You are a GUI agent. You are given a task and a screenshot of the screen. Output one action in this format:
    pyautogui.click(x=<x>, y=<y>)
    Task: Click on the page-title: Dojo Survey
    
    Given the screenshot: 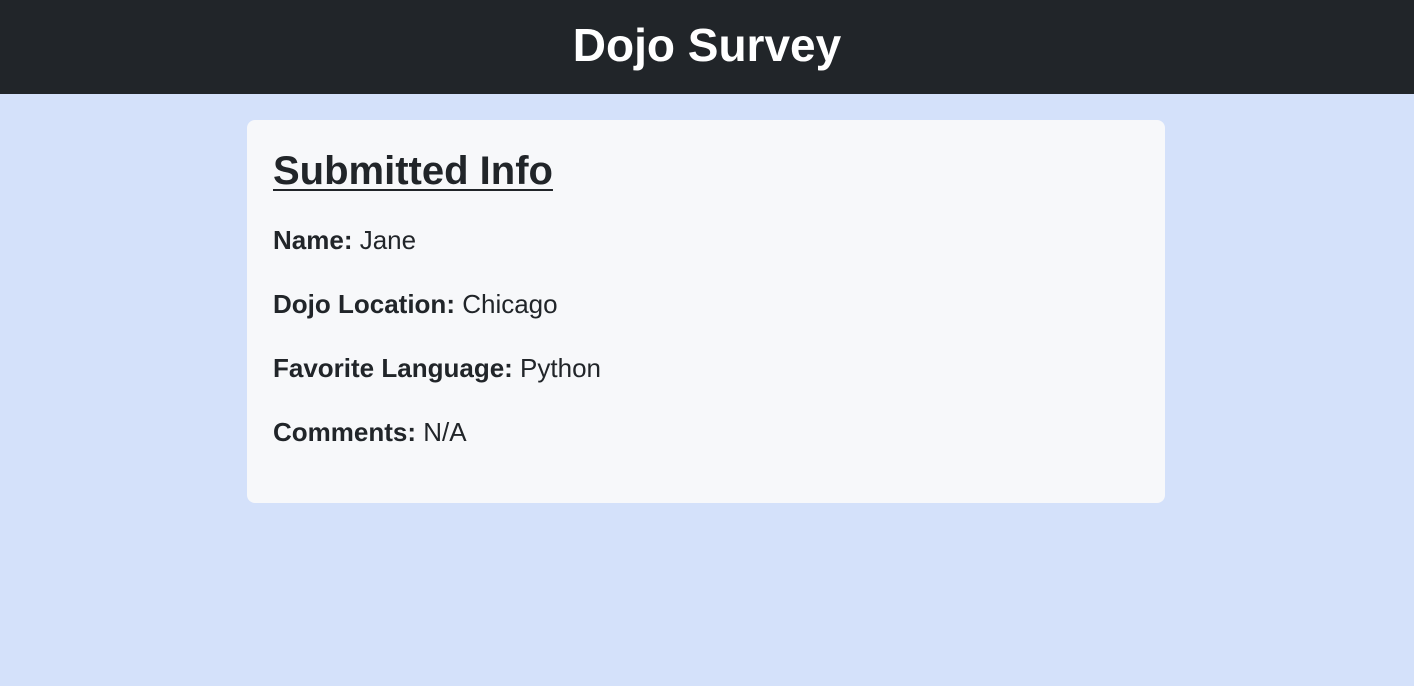 What is the action you would take?
    pyautogui.click(x=707, y=45)
    